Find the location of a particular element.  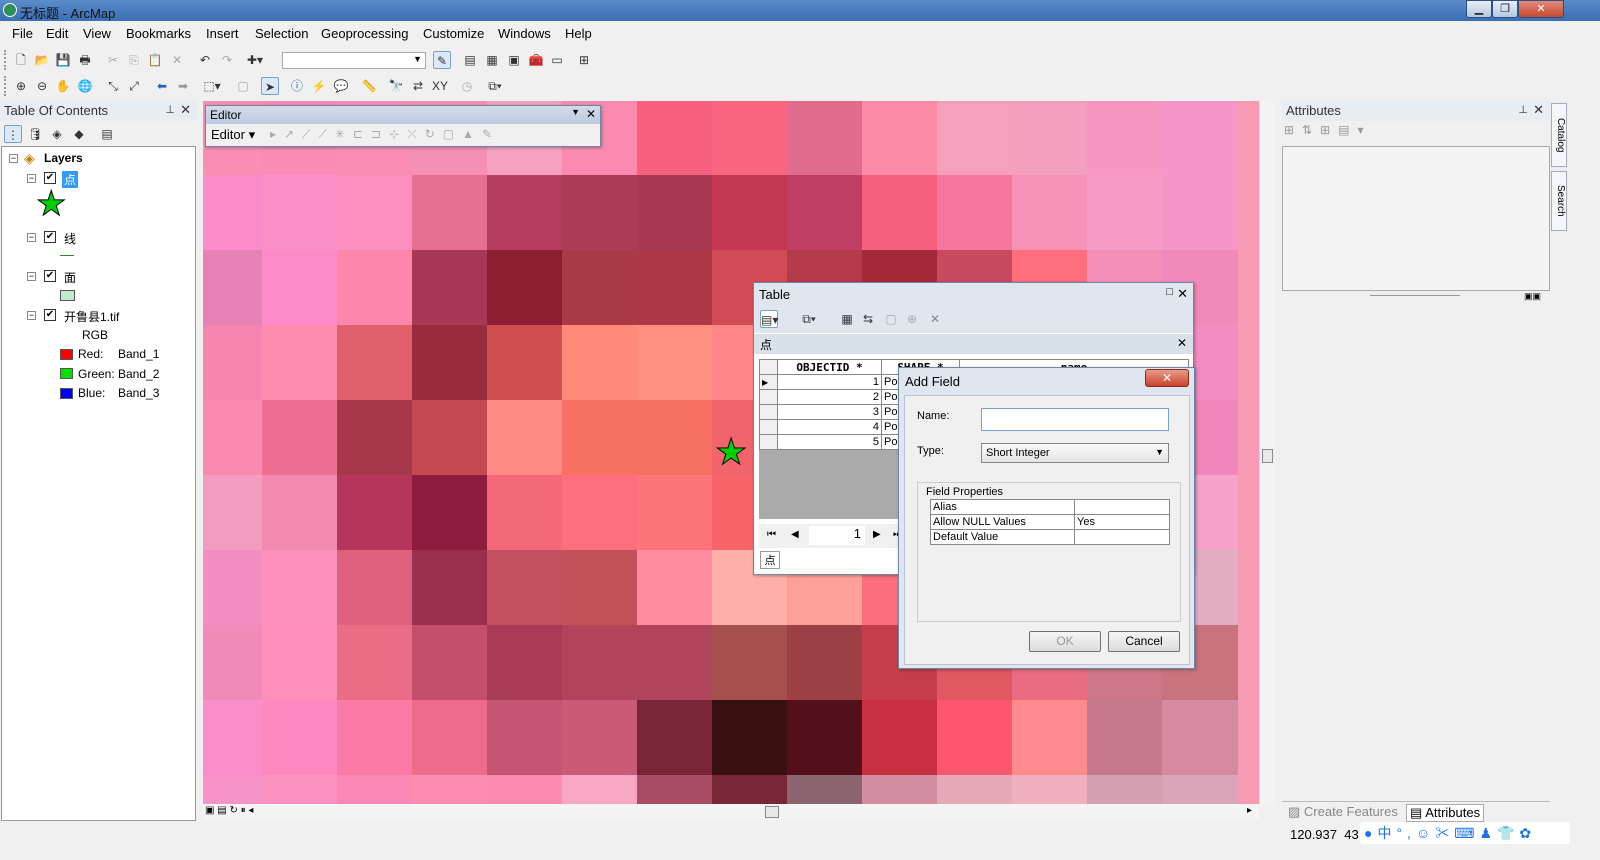

full-extent-icon: 🌐 is located at coordinates (85, 86).